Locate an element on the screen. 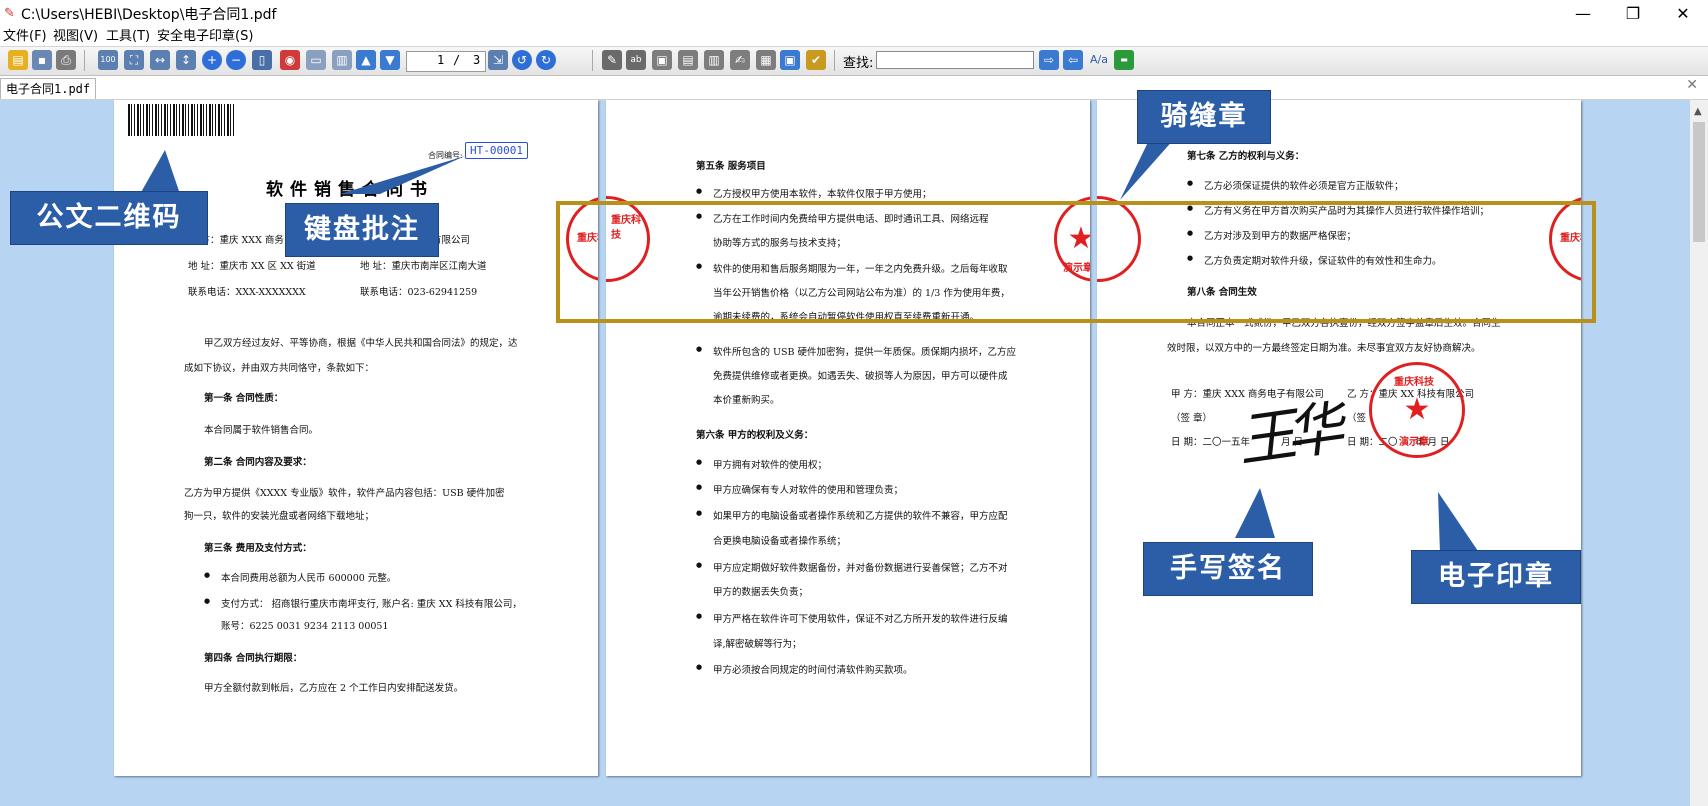  callout-electronic-seal: 电子印章 is located at coordinates (1496, 577).